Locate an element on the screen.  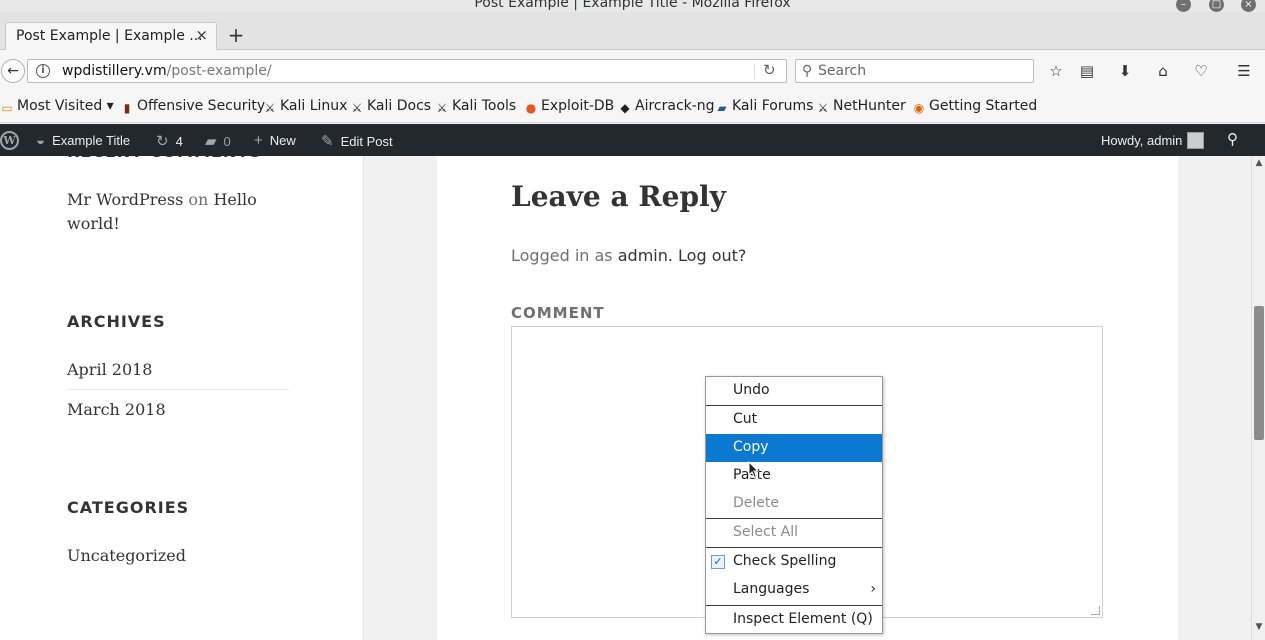
comment-label: COMMENT is located at coordinates (558, 313).